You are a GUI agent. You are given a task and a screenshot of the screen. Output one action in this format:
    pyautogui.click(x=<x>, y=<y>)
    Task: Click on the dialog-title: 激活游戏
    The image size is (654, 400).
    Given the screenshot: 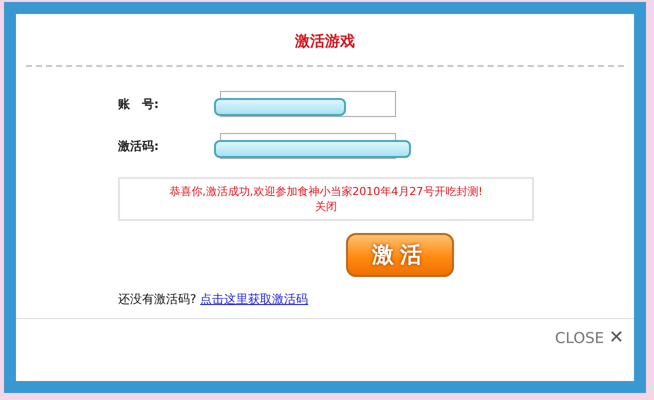 What is the action you would take?
    pyautogui.click(x=325, y=41)
    